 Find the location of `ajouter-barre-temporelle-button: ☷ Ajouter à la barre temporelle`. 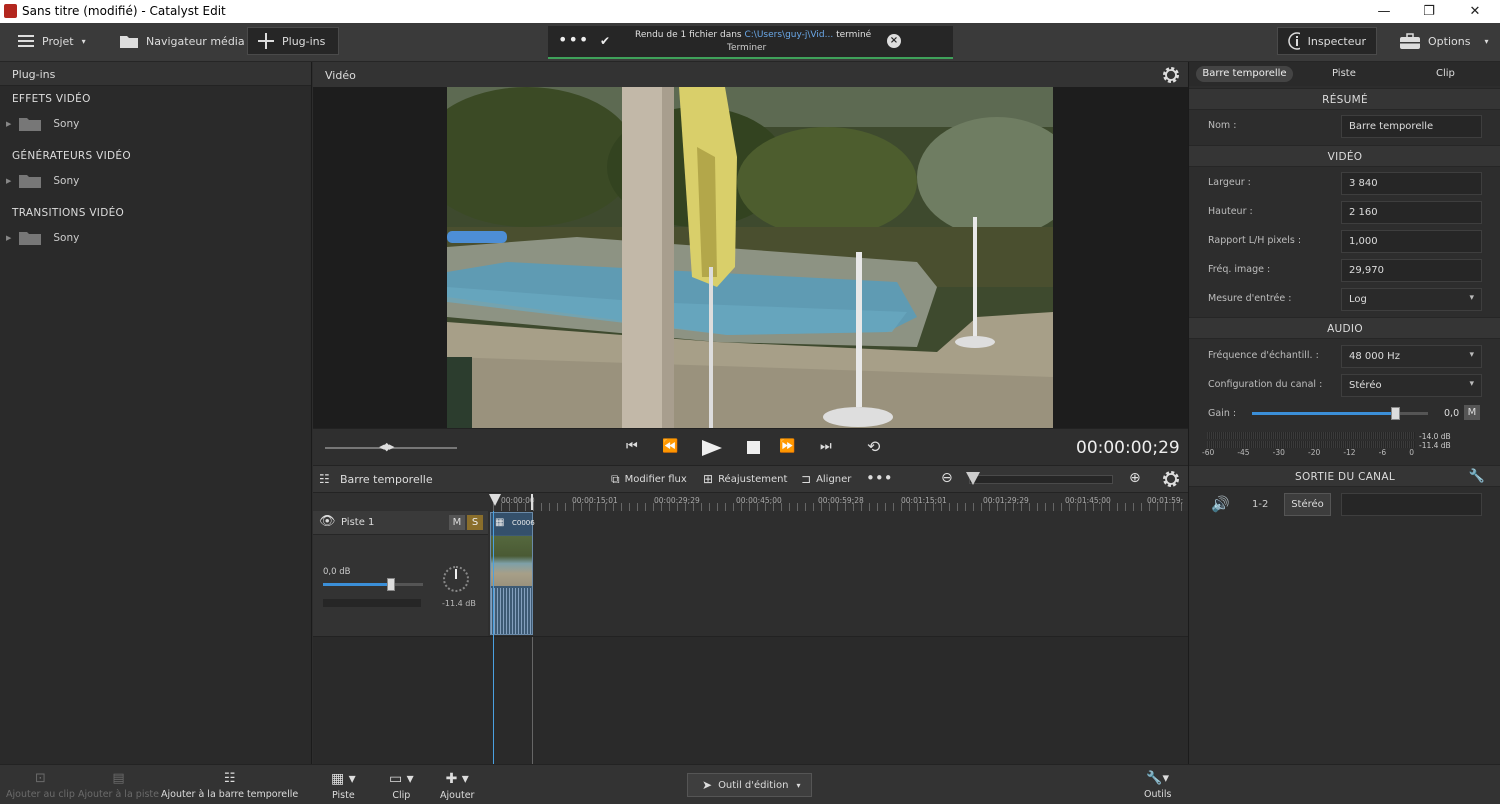

ajouter-barre-temporelle-button: ☷ Ajouter à la barre temporelle is located at coordinates (229, 785).